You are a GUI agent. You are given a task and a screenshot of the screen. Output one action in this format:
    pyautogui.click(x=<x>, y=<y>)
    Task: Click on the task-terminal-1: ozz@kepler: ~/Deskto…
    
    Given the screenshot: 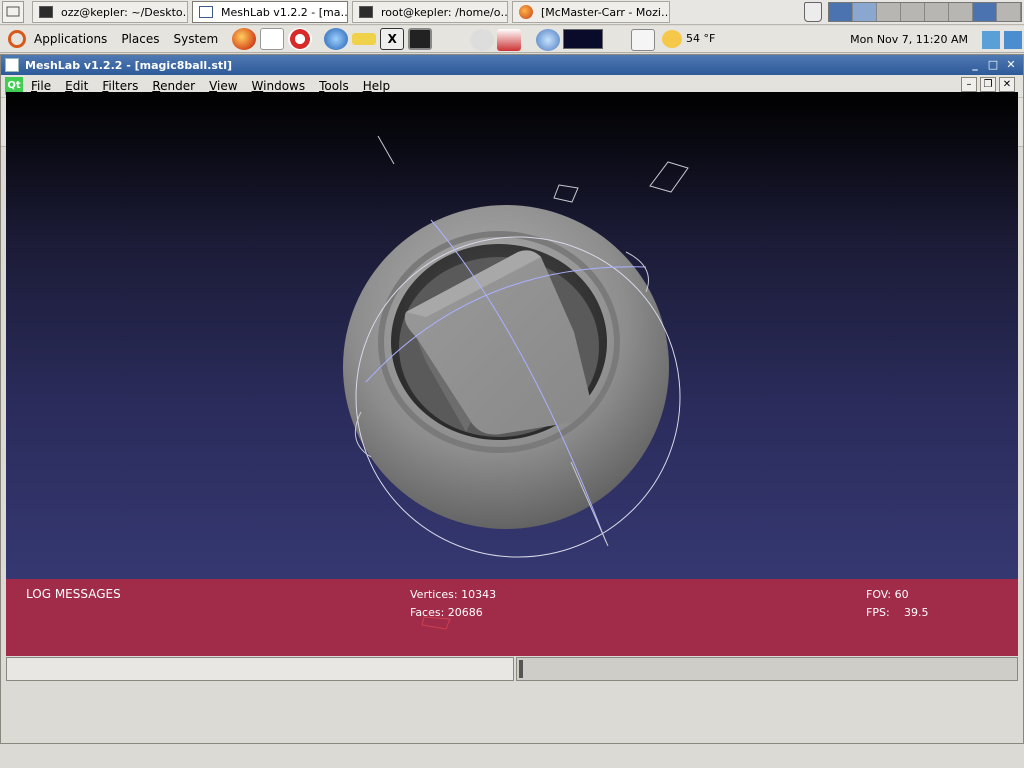 What is the action you would take?
    pyautogui.click(x=110, y=12)
    